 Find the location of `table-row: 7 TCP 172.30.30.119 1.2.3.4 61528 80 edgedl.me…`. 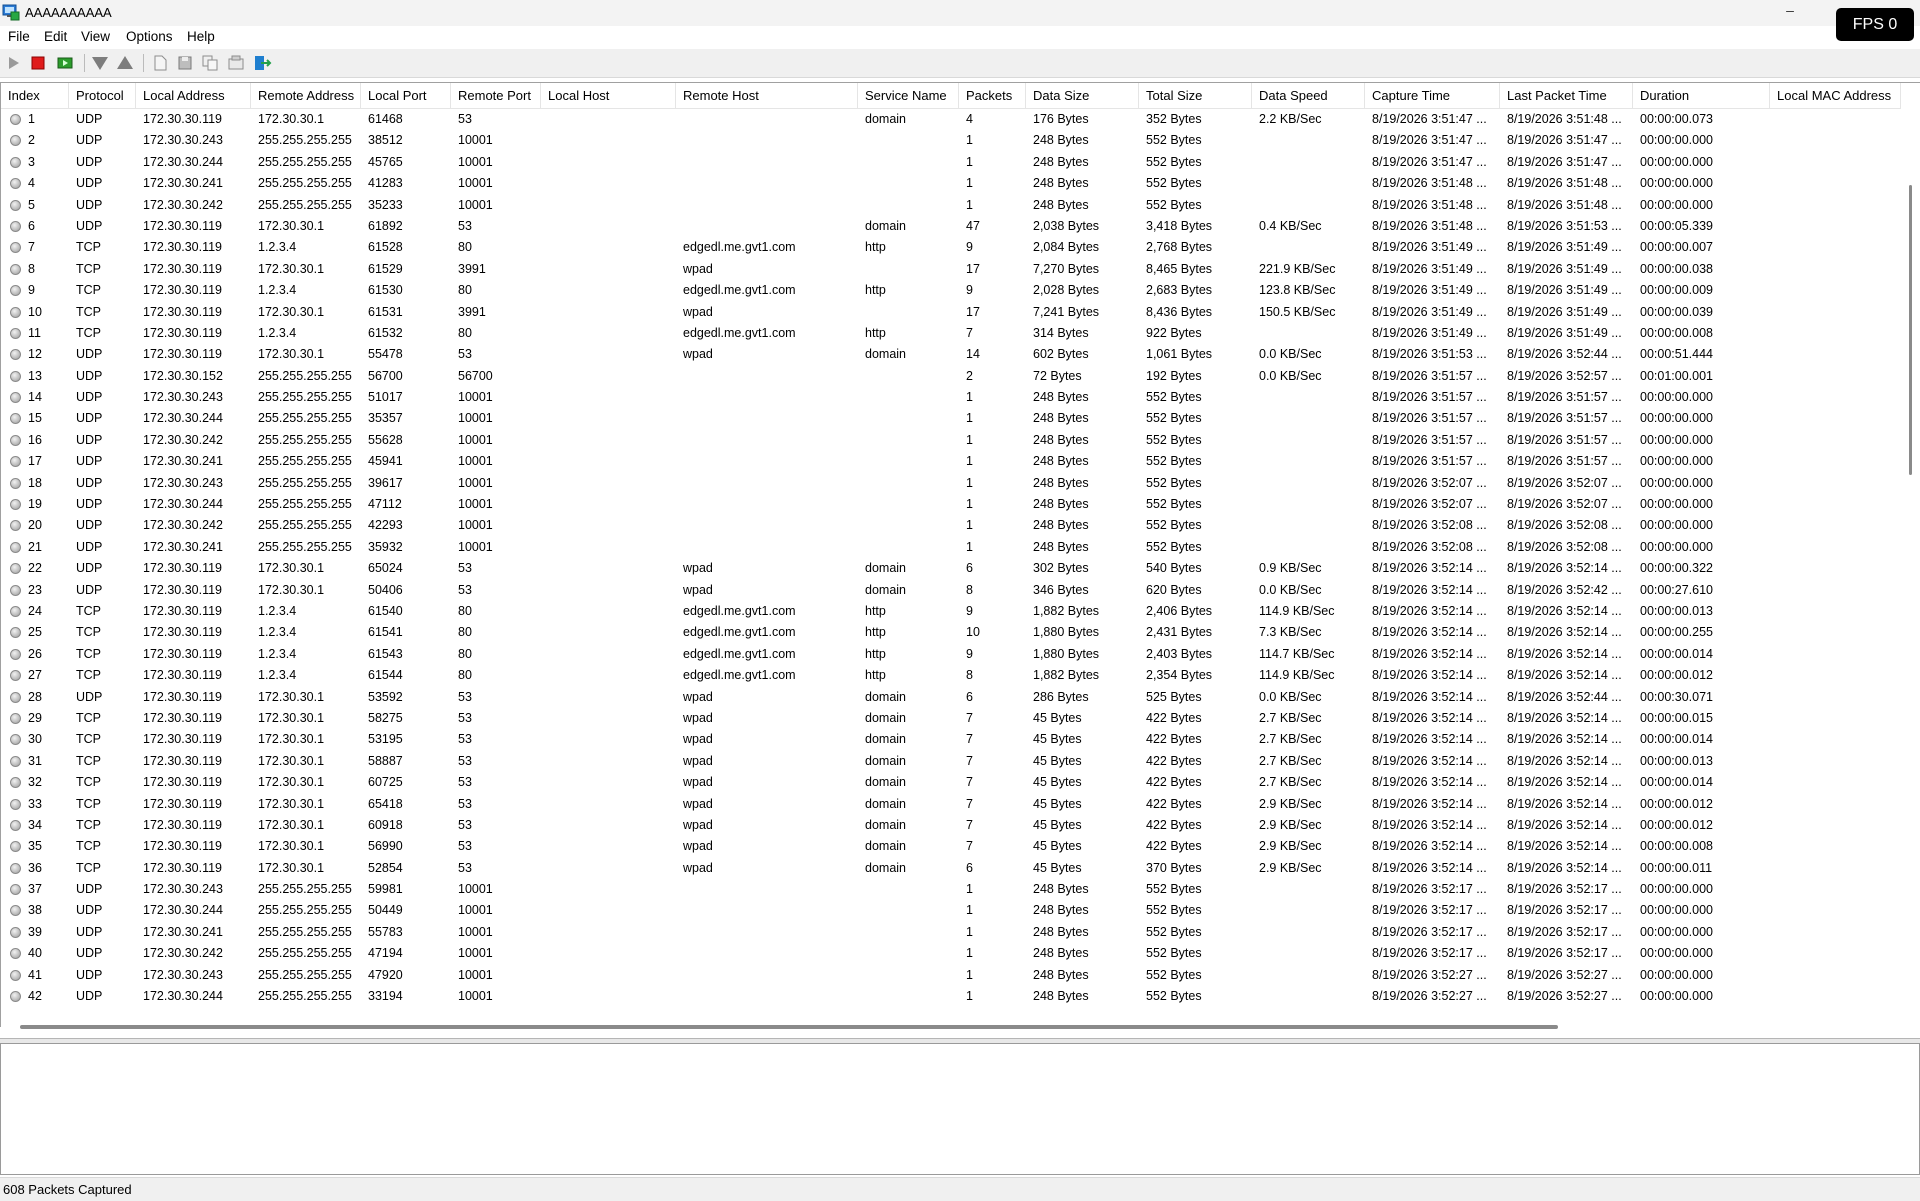

table-row: 7 TCP 172.30.30.119 1.2.3.4 61528 80 edgedl.me… is located at coordinates (951, 247).